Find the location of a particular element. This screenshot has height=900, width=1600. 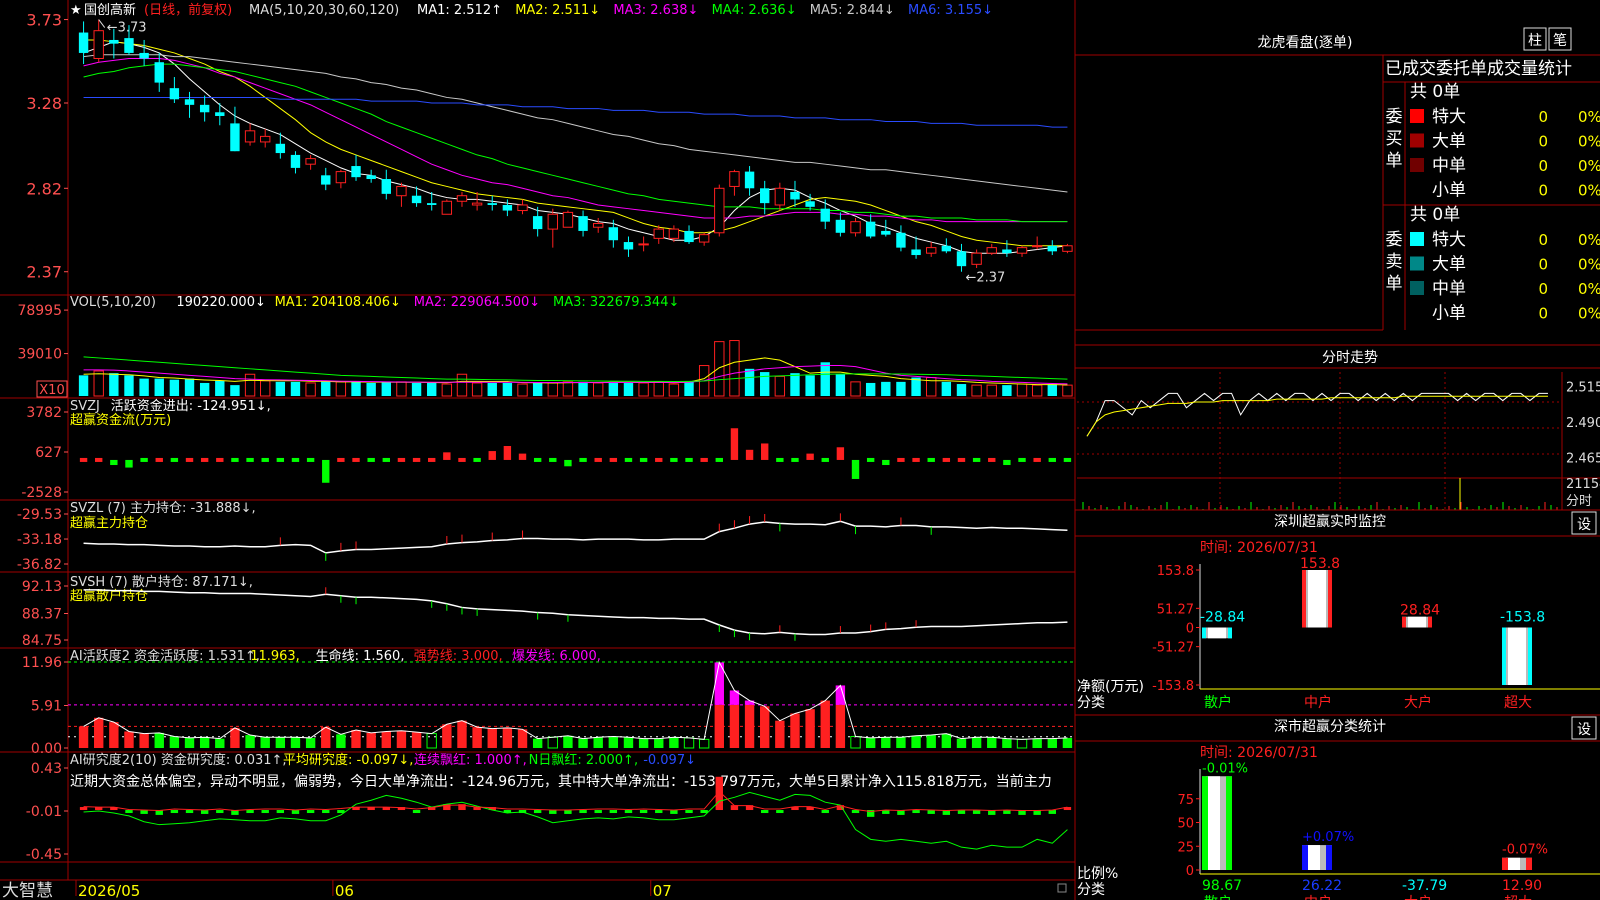

svsh-tick-label: 84.75 is located at coordinates (42, 641).